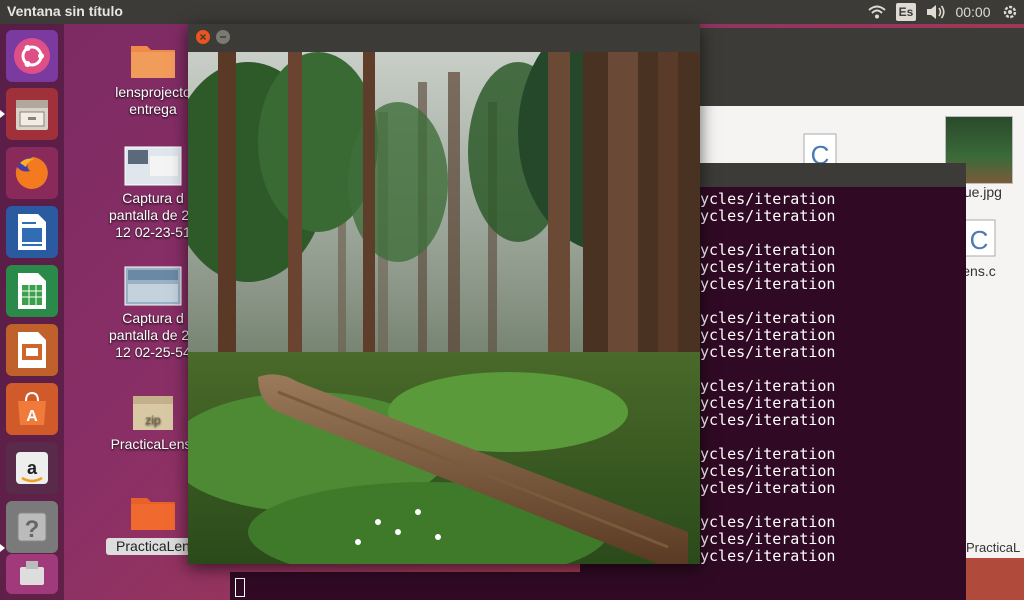  Describe the element at coordinates (32, 291) in the screenshot. I see `libreoffice-calc-icon` at that location.